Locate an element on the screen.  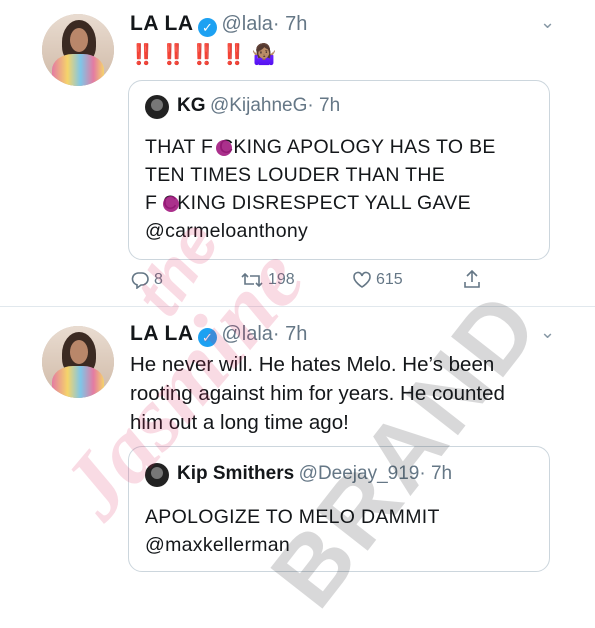
share-button is located at coordinates (472, 279).